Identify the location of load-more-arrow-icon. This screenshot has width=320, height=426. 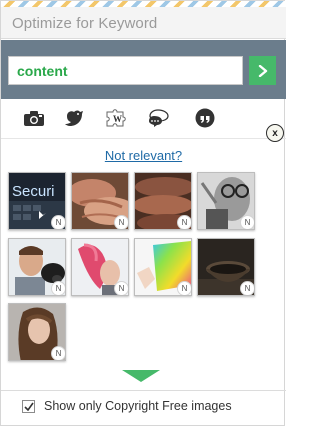
(141, 376).